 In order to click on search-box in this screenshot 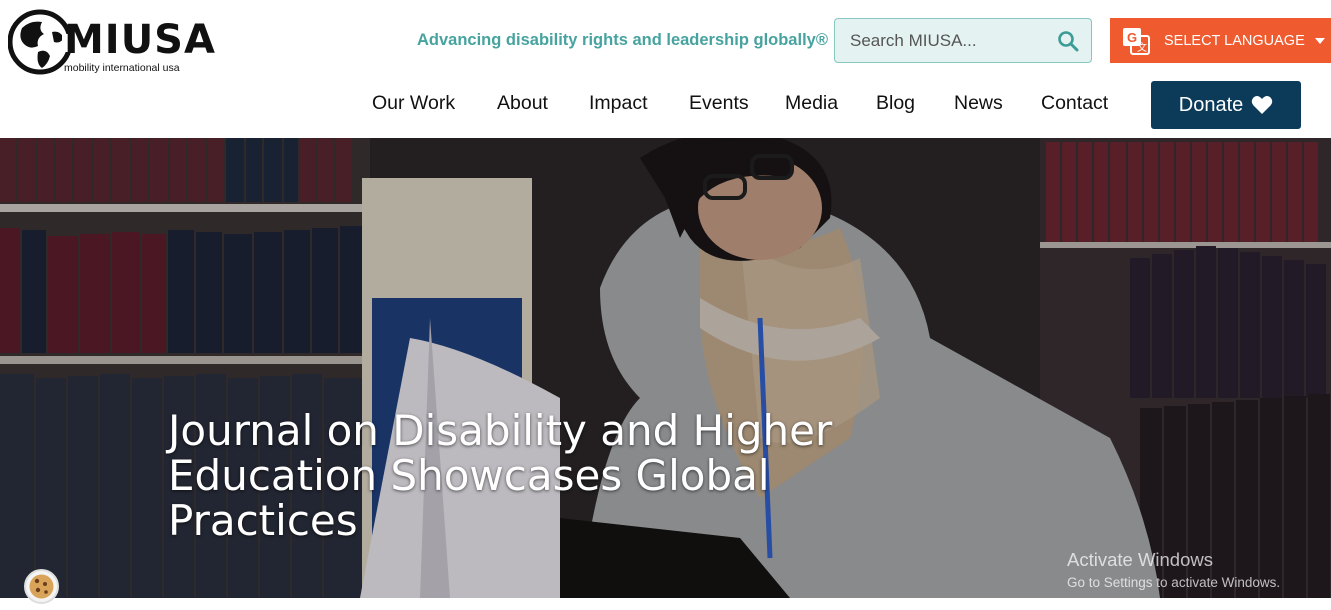, I will do `click(963, 40)`.